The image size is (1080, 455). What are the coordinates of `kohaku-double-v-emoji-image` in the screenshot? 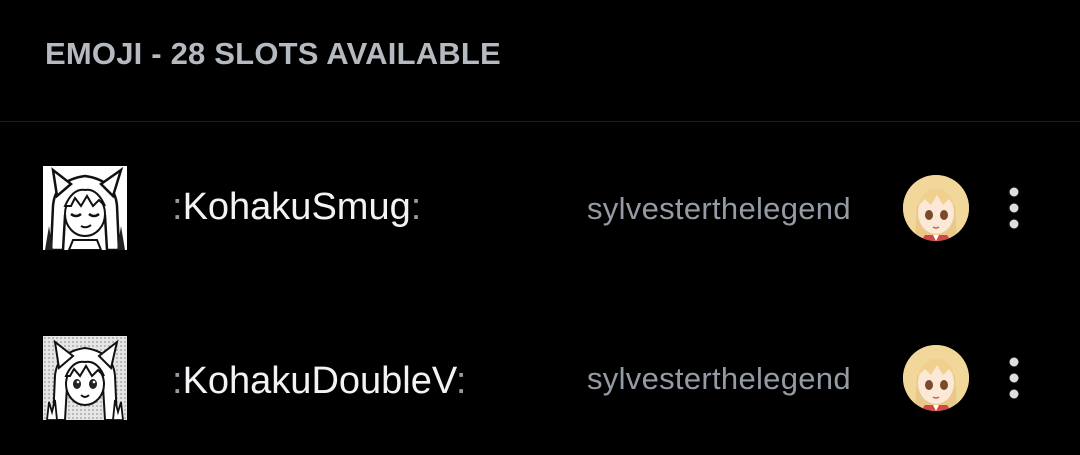 It's located at (85, 378).